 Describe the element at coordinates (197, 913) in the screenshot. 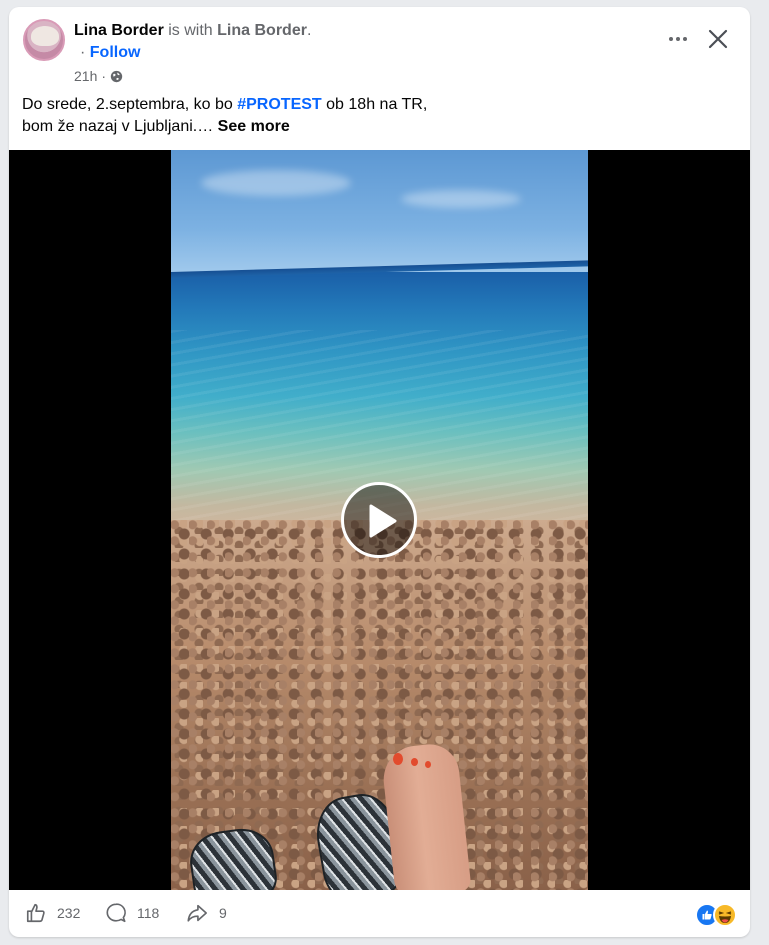

I see `share-icon` at that location.